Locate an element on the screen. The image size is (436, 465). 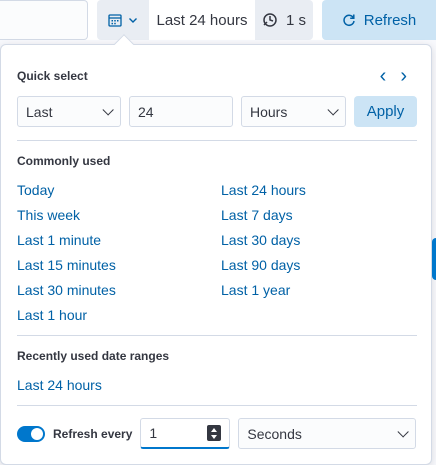
common-range-last-30-days: Last 30 days is located at coordinates (260, 240).